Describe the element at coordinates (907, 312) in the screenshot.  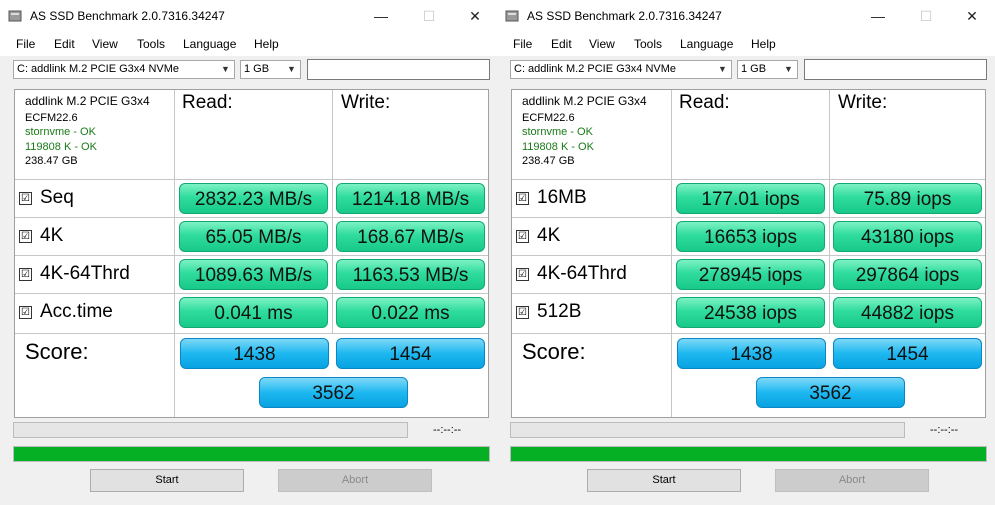
I see `write-value: 44882 iops` at that location.